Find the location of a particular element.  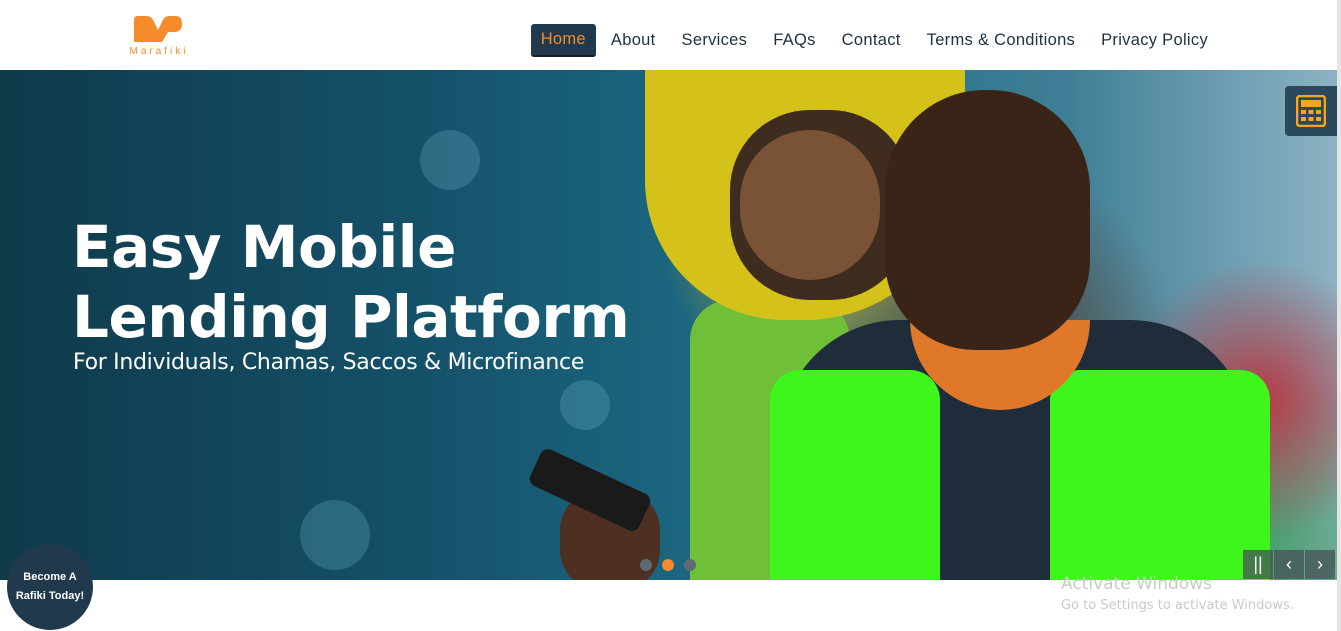

hero-title: Easy Mobile Lending Platform is located at coordinates (351, 282).